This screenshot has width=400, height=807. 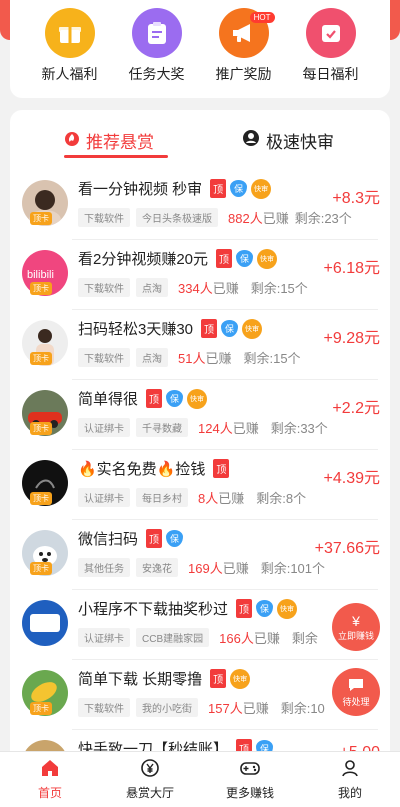 What do you see at coordinates (243, 46) in the screenshot?
I see `quick-action-promo: HOT 推广奖励` at bounding box center [243, 46].